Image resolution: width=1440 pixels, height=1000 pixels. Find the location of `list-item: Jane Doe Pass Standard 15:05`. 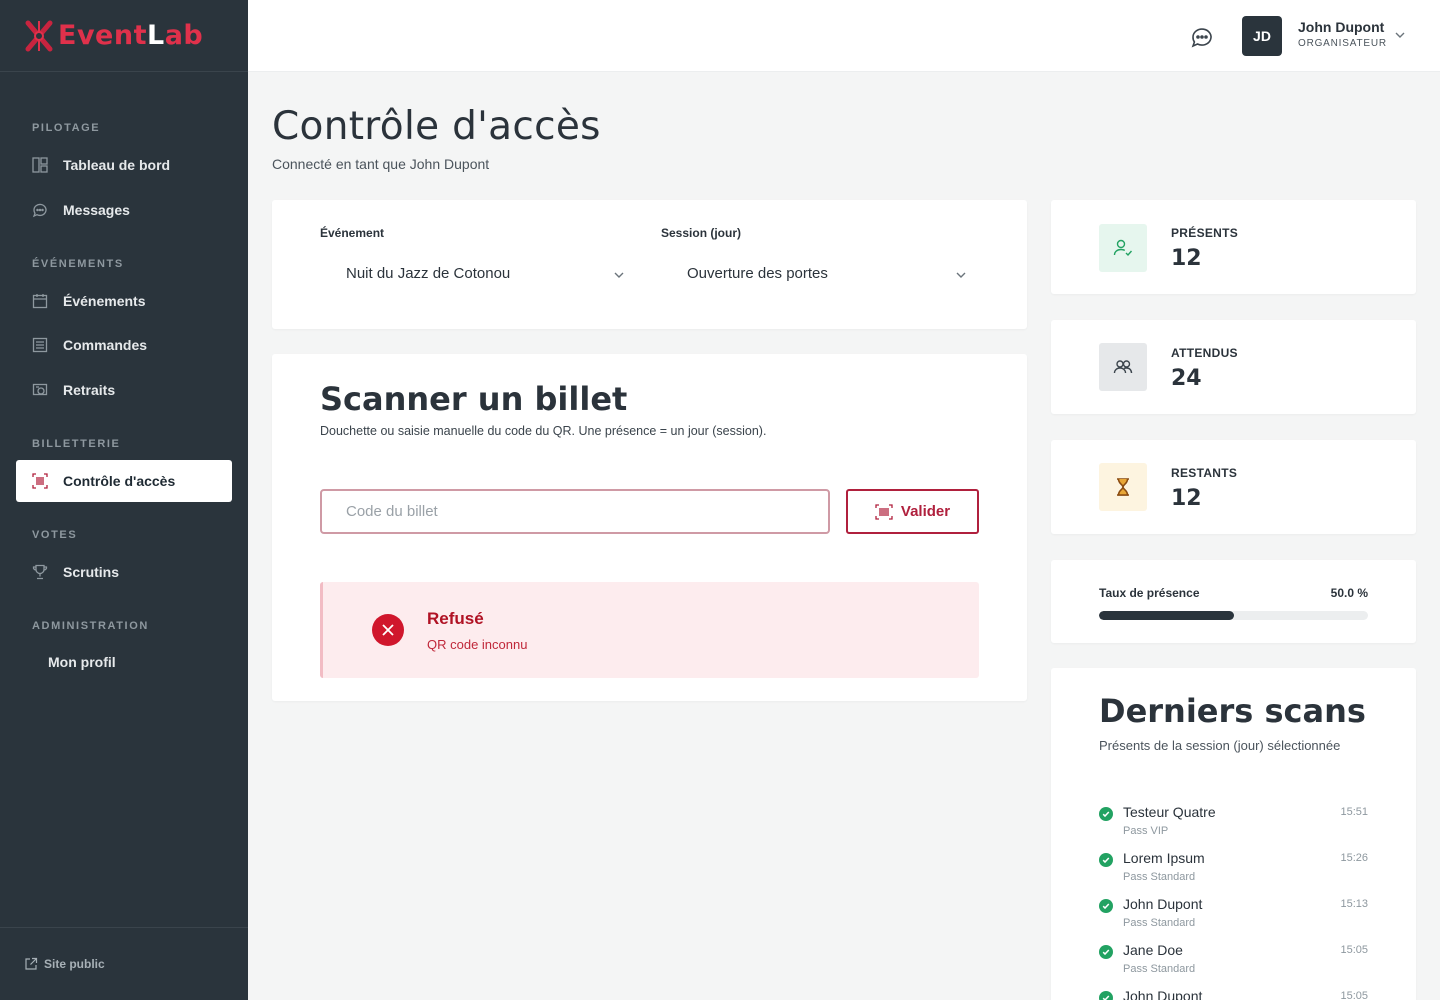

list-item: Jane Doe Pass Standard 15:05 is located at coordinates (1233, 965).